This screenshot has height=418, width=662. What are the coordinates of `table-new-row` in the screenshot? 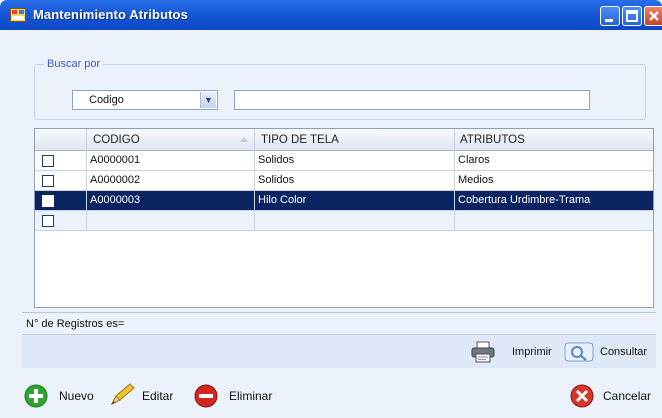 It's located at (344, 221).